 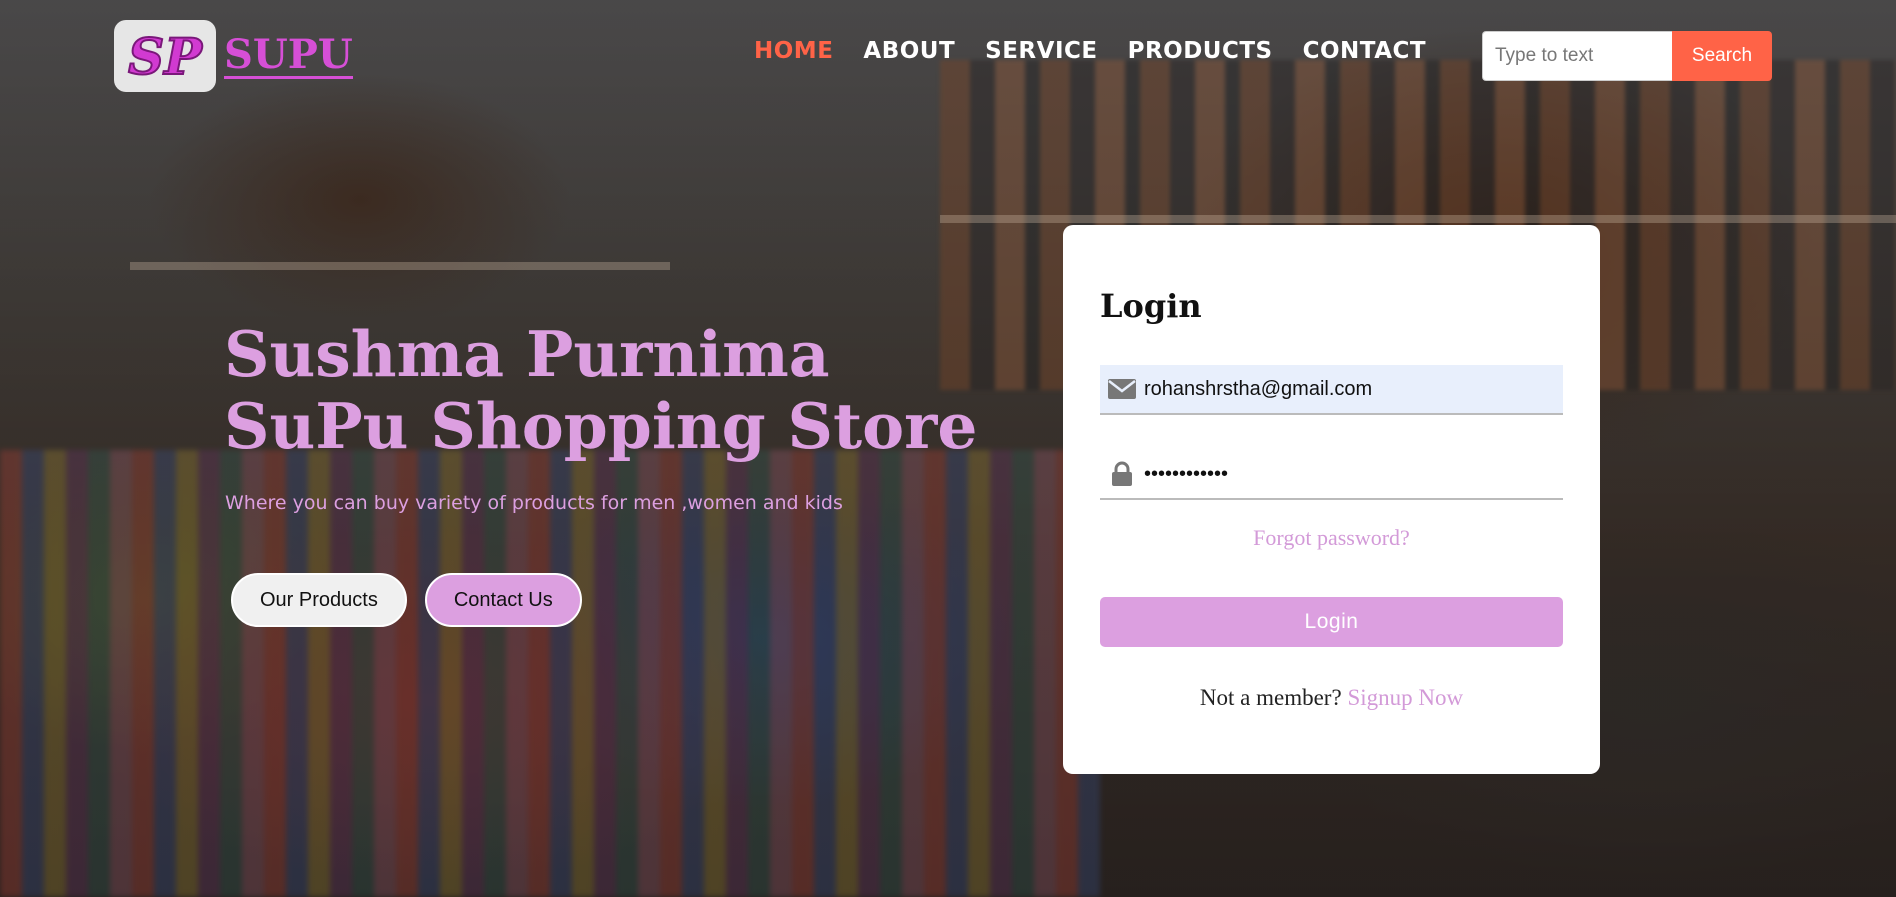 I want to click on contact-us-button: Contact Us, so click(x=503, y=600).